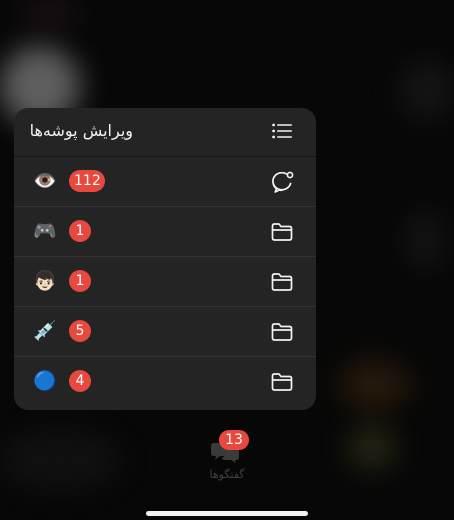 The height and width of the screenshot is (520, 454). Describe the element at coordinates (234, 440) in the screenshot. I see `chats-unread-badge: 13` at that location.